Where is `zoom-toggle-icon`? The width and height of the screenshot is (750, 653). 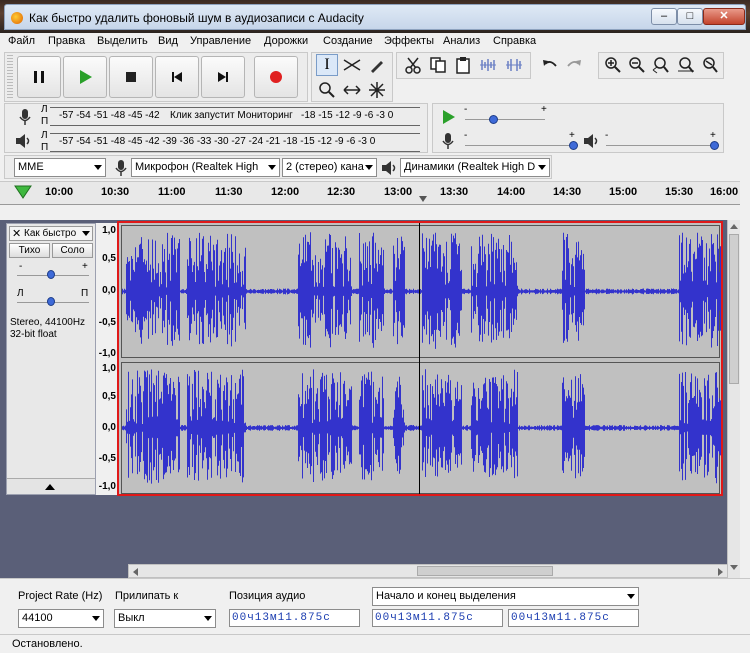
zoom-toggle-icon is located at coordinates (710, 65).